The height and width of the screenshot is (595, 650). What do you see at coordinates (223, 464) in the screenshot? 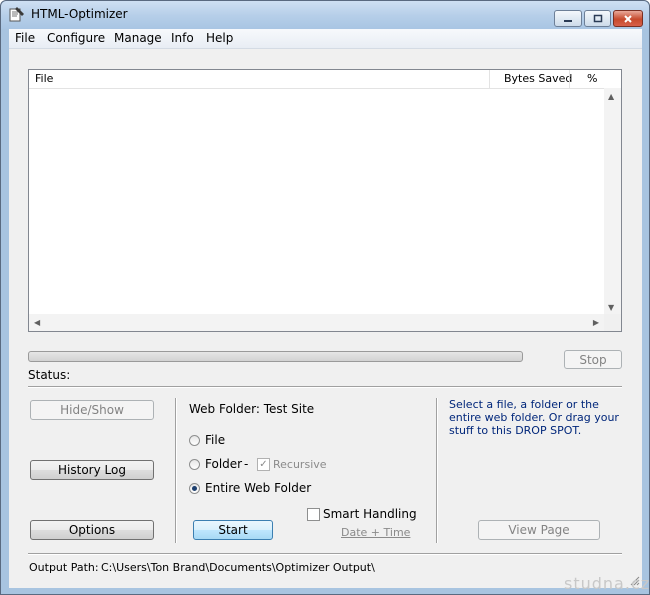
I see `radio-folder-label: Folder` at bounding box center [223, 464].